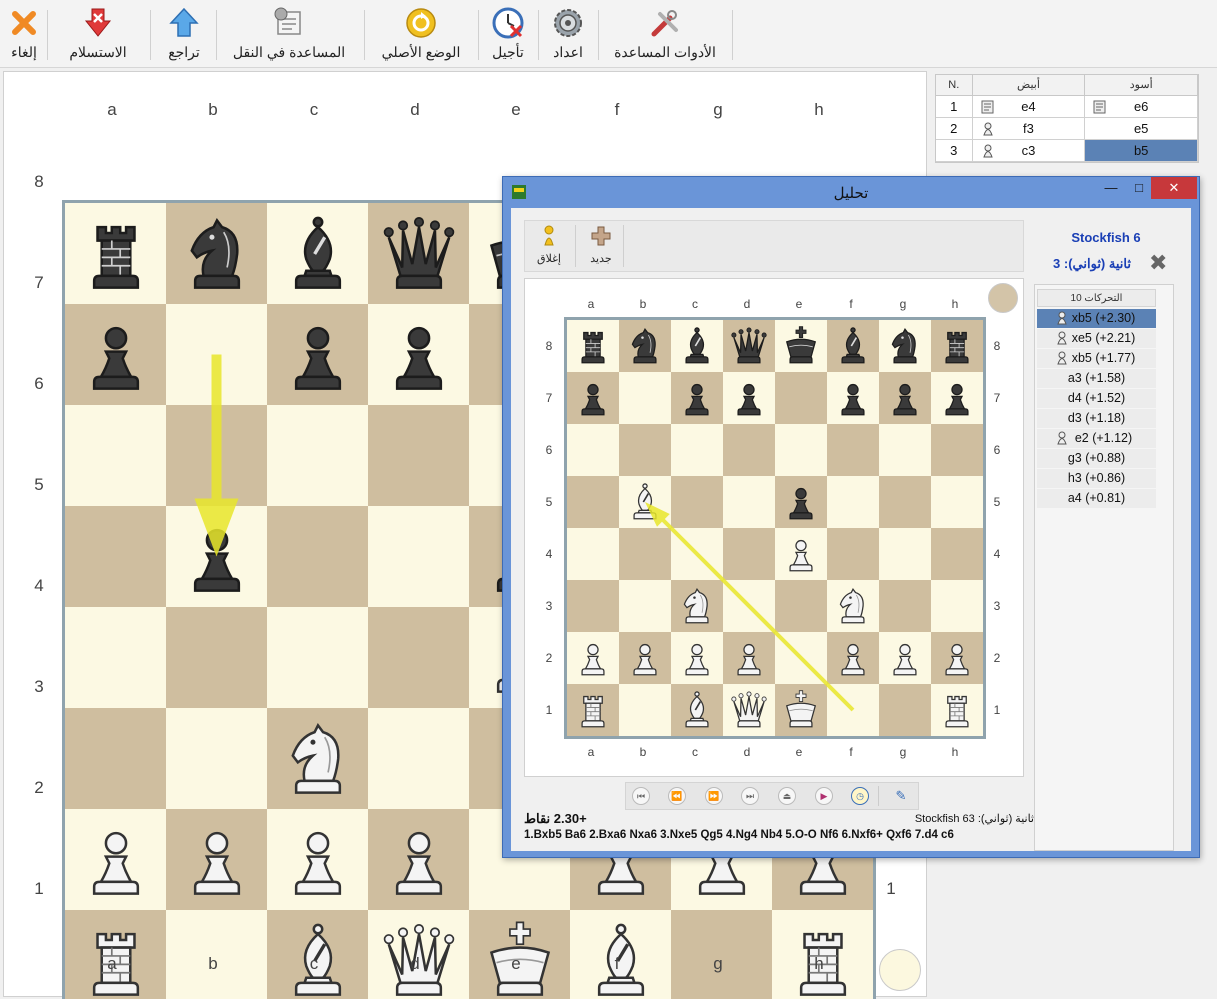  I want to click on move-help-button: المساعدة في النقل, so click(289, 34).